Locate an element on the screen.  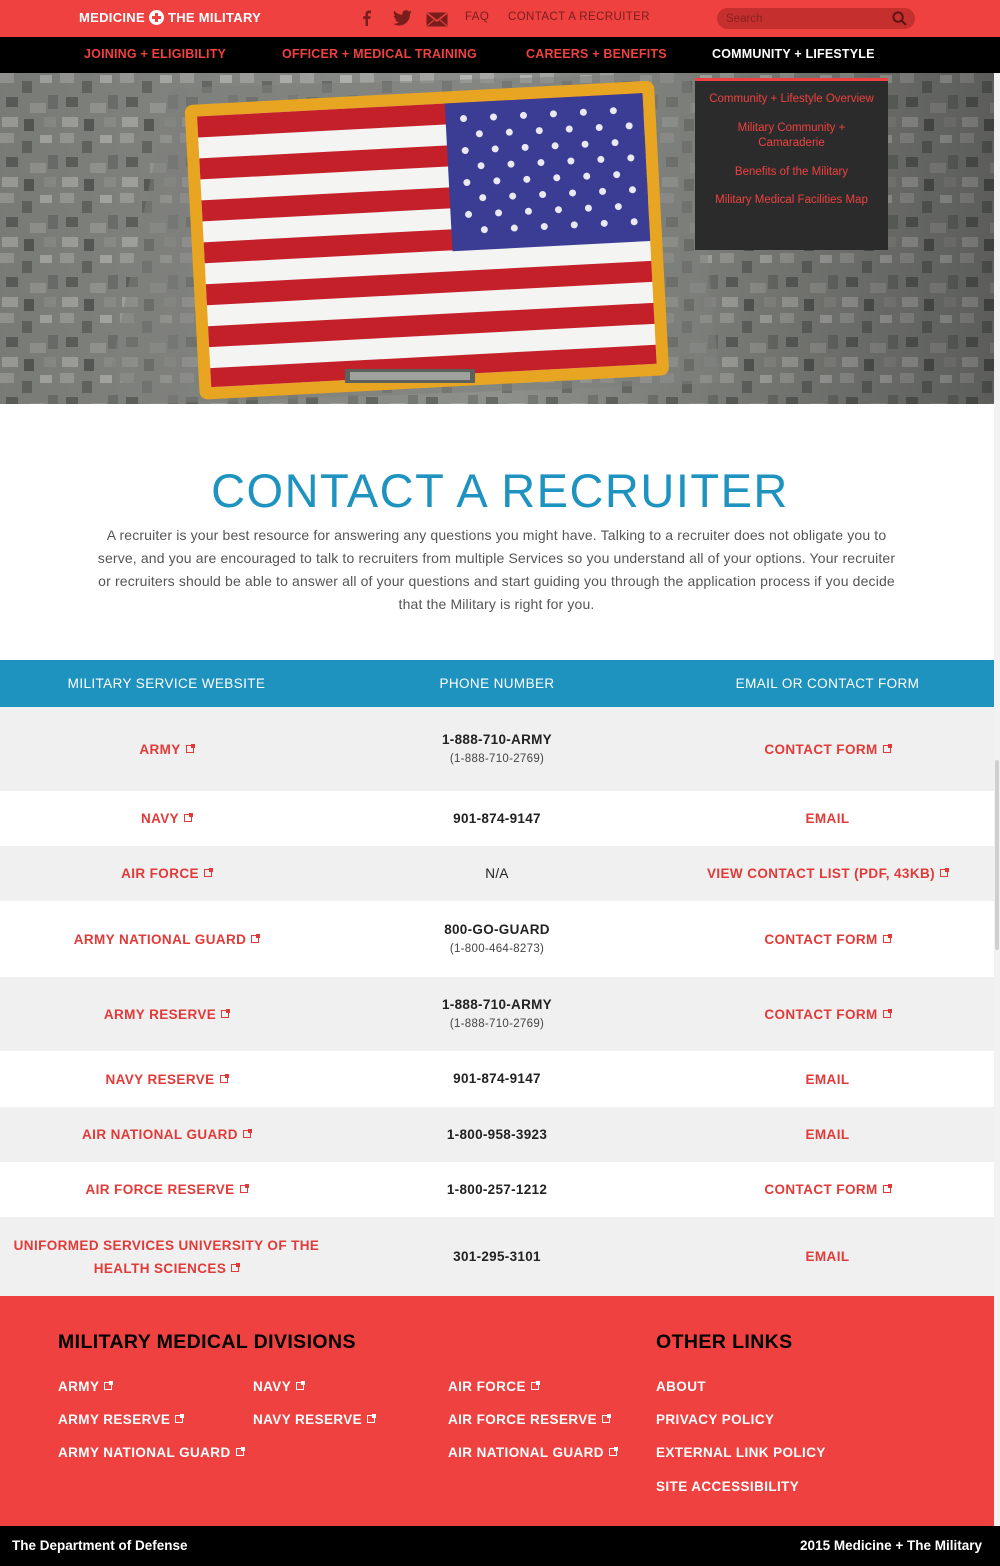
page-title: CONTACT A RECRUITER is located at coordinates (500, 490).